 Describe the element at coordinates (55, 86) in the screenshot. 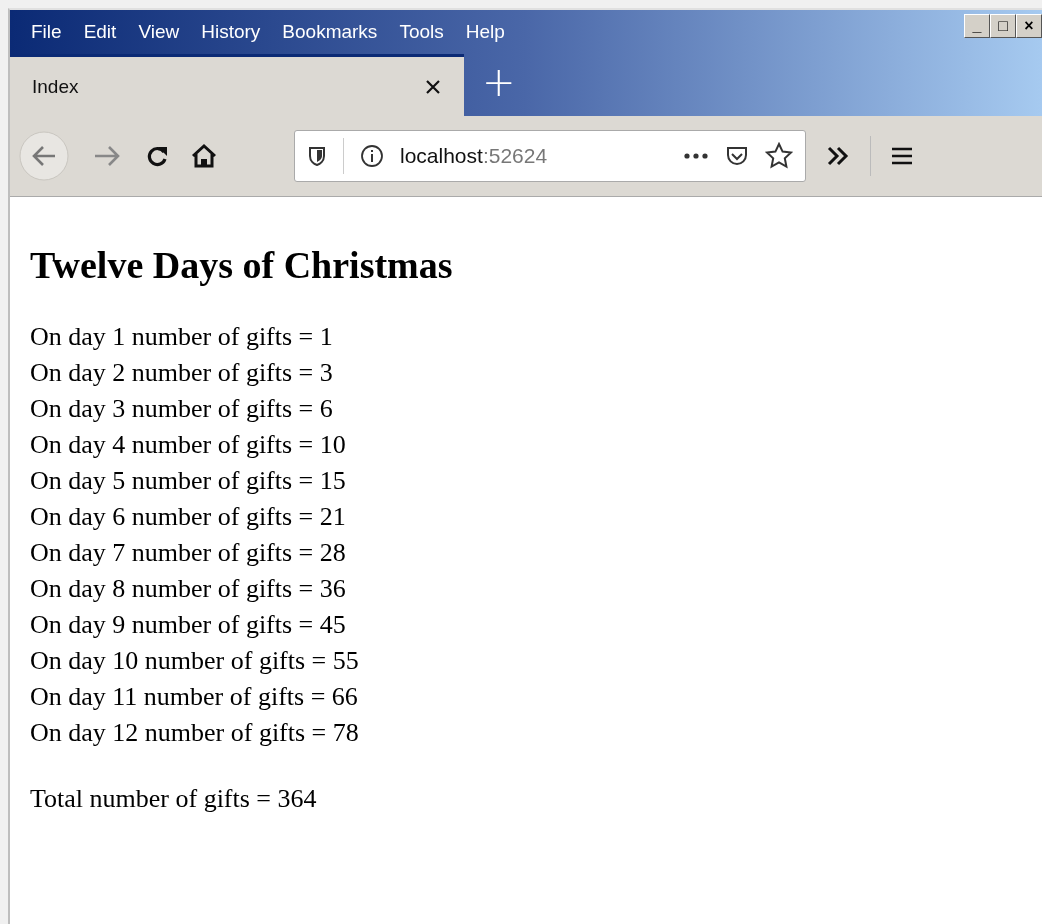

I see `tab-title: Index` at that location.